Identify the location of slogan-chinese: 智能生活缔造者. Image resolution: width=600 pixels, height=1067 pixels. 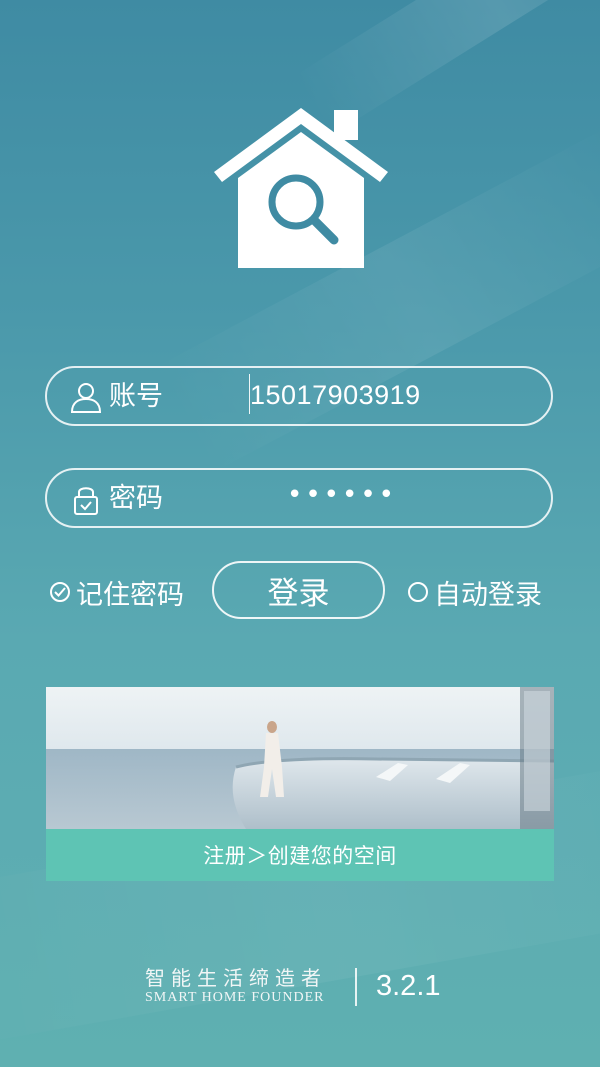
(236, 978).